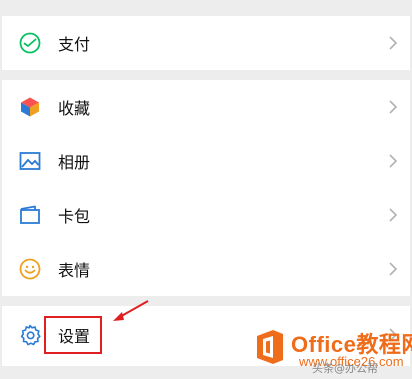  Describe the element at coordinates (74, 216) in the screenshot. I see `cards-label: 卡包` at that location.